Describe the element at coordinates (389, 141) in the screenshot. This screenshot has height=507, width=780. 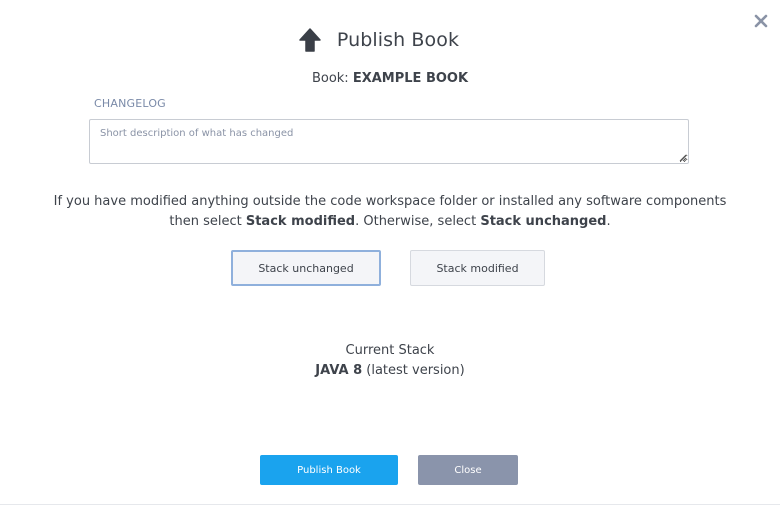
I see `changelog-input` at that location.